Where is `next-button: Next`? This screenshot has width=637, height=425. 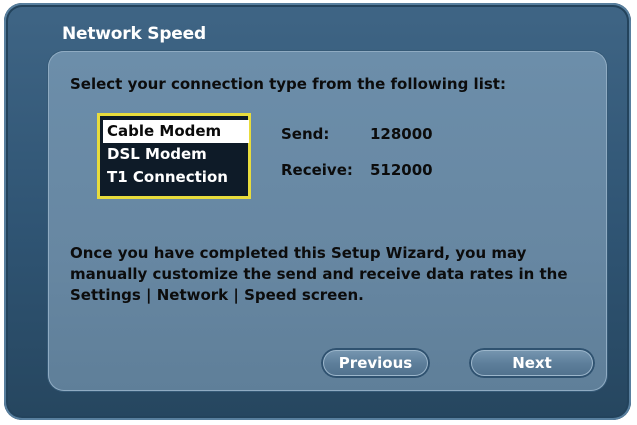
next-button: Next is located at coordinates (532, 363).